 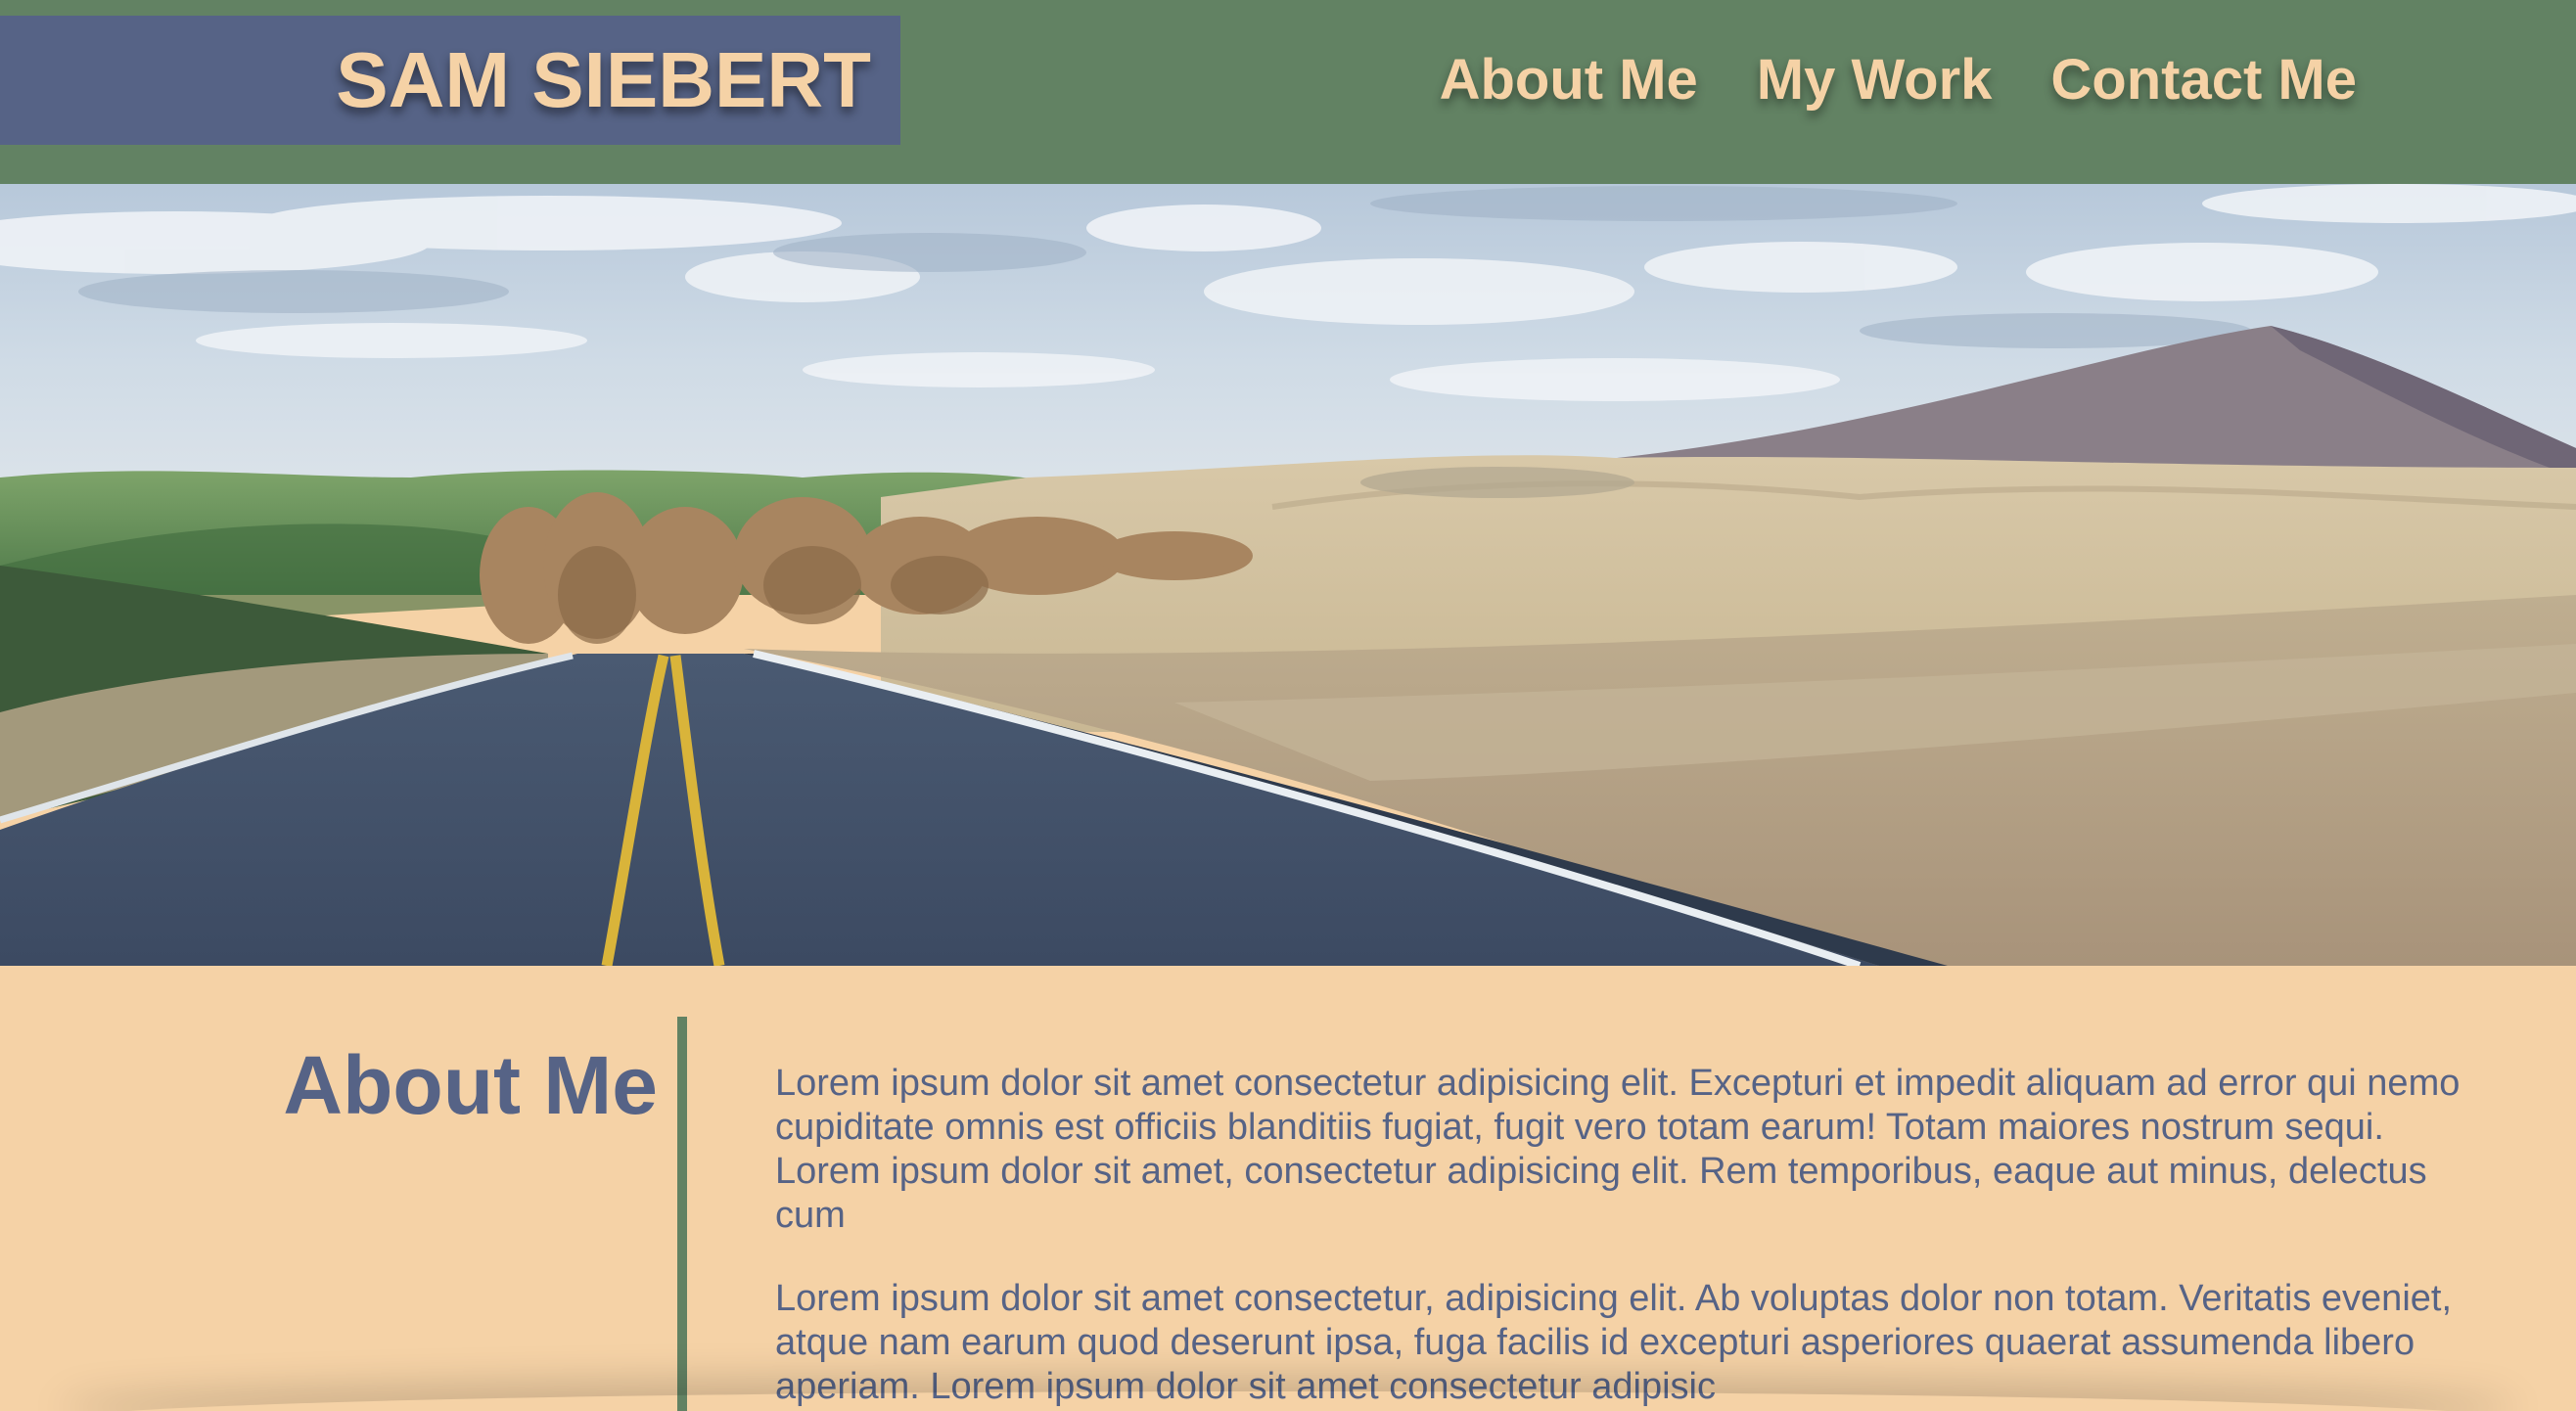 I want to click on main-nav: About Me My Work Contact Me, so click(x=1899, y=80).